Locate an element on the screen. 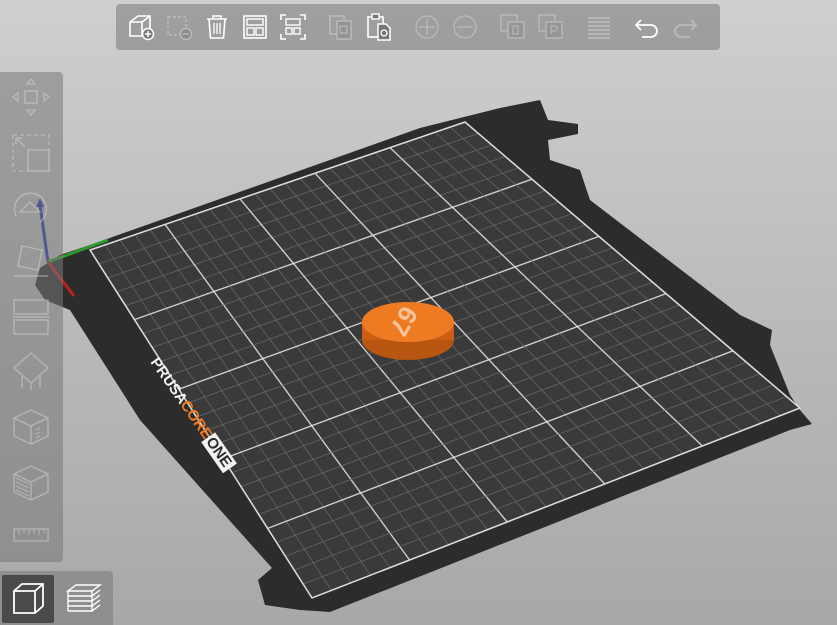 The image size is (837, 625). split-to-objects-icon is located at coordinates (512, 26).